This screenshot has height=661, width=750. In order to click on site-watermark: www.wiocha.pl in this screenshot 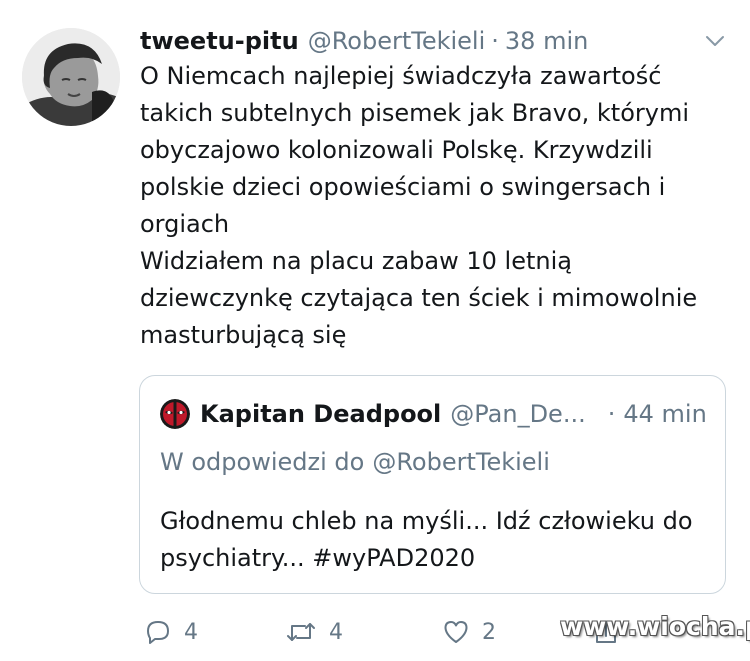, I will do `click(655, 626)`.